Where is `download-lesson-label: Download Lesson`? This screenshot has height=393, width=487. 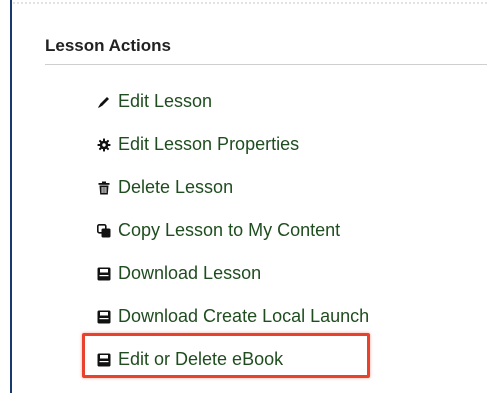
download-lesson-label: Download Lesson is located at coordinates (190, 273).